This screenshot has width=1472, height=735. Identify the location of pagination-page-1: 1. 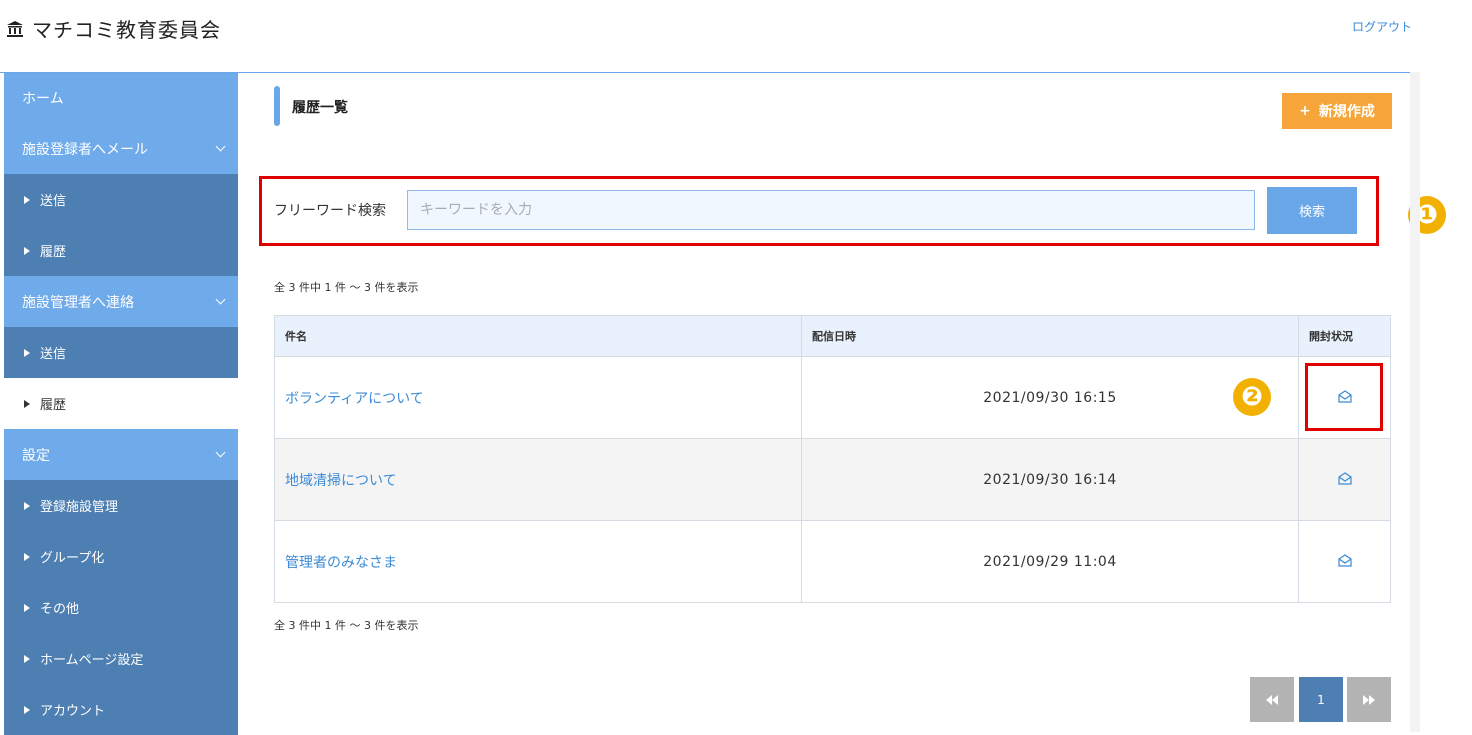
(1321, 699).